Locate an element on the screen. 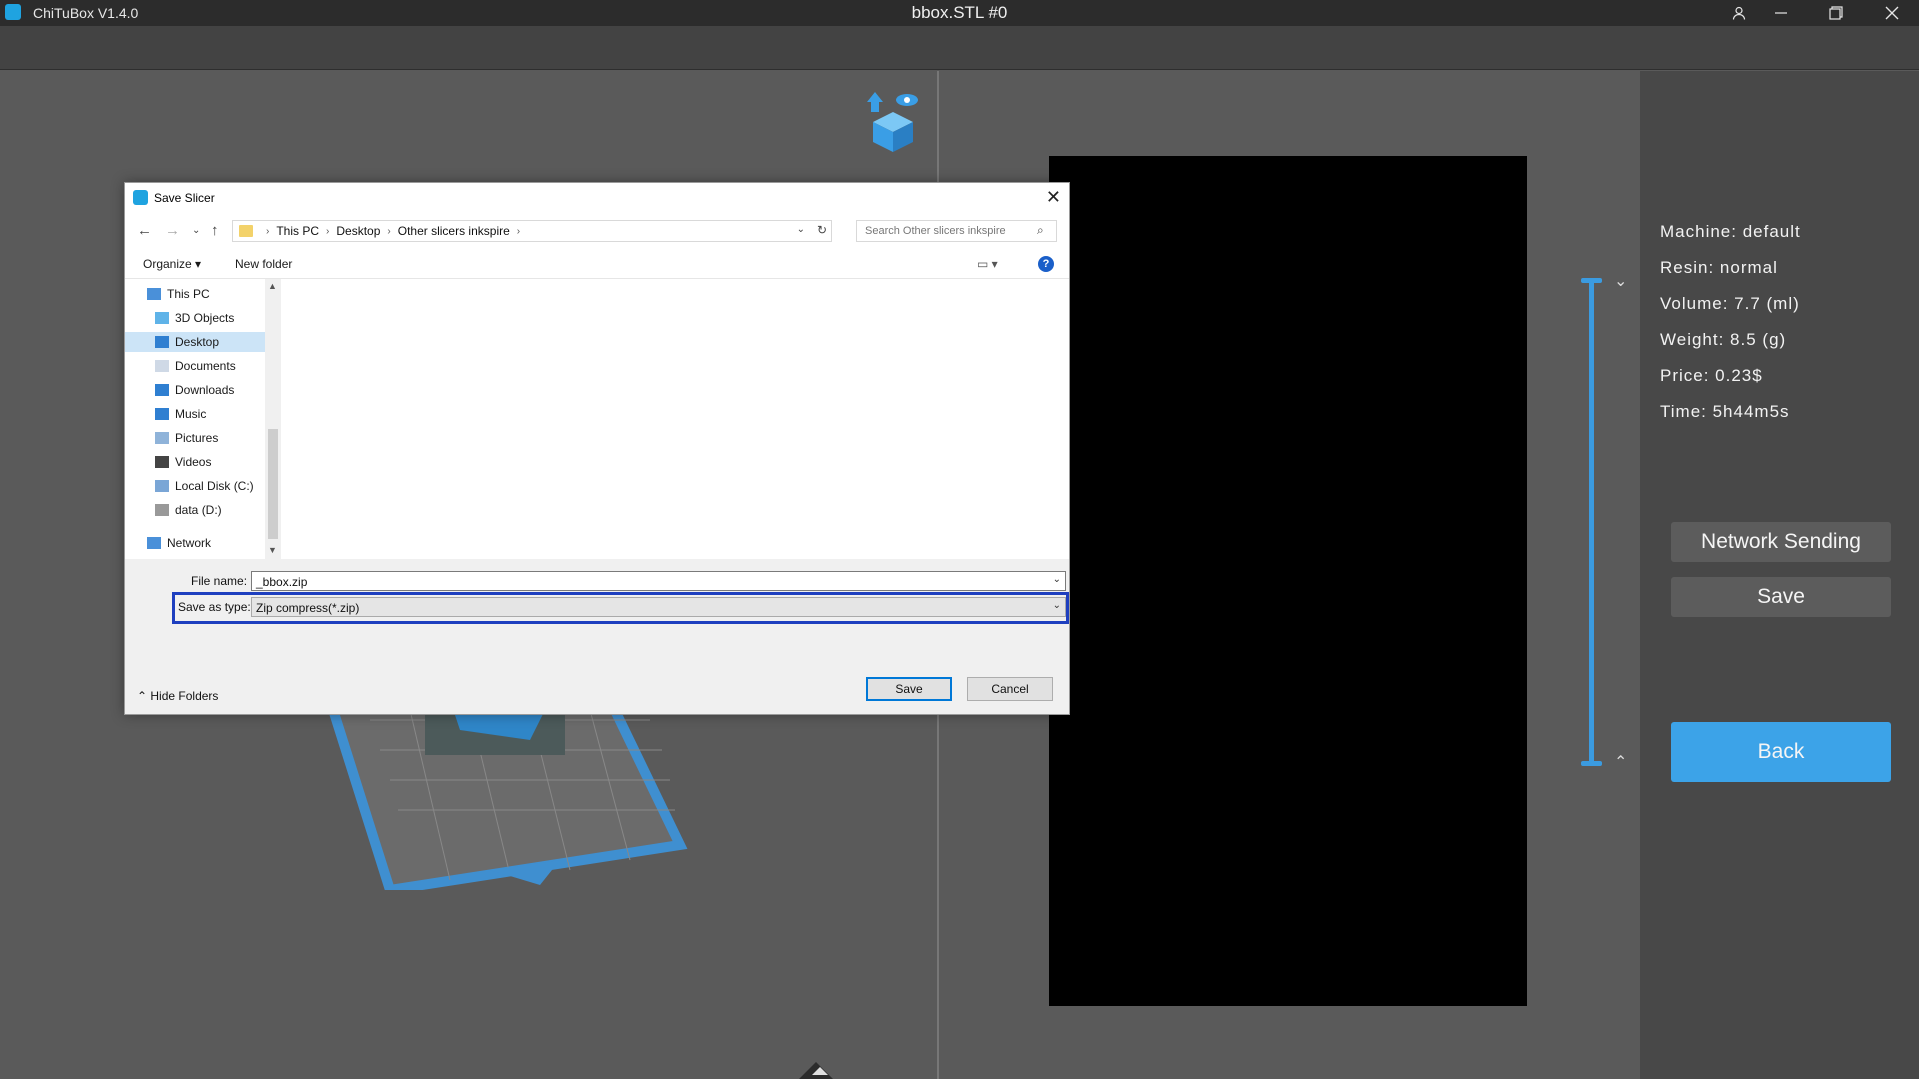 This screenshot has height=1079, width=1919. file-title: bbox.STL #0 is located at coordinates (959, 12).